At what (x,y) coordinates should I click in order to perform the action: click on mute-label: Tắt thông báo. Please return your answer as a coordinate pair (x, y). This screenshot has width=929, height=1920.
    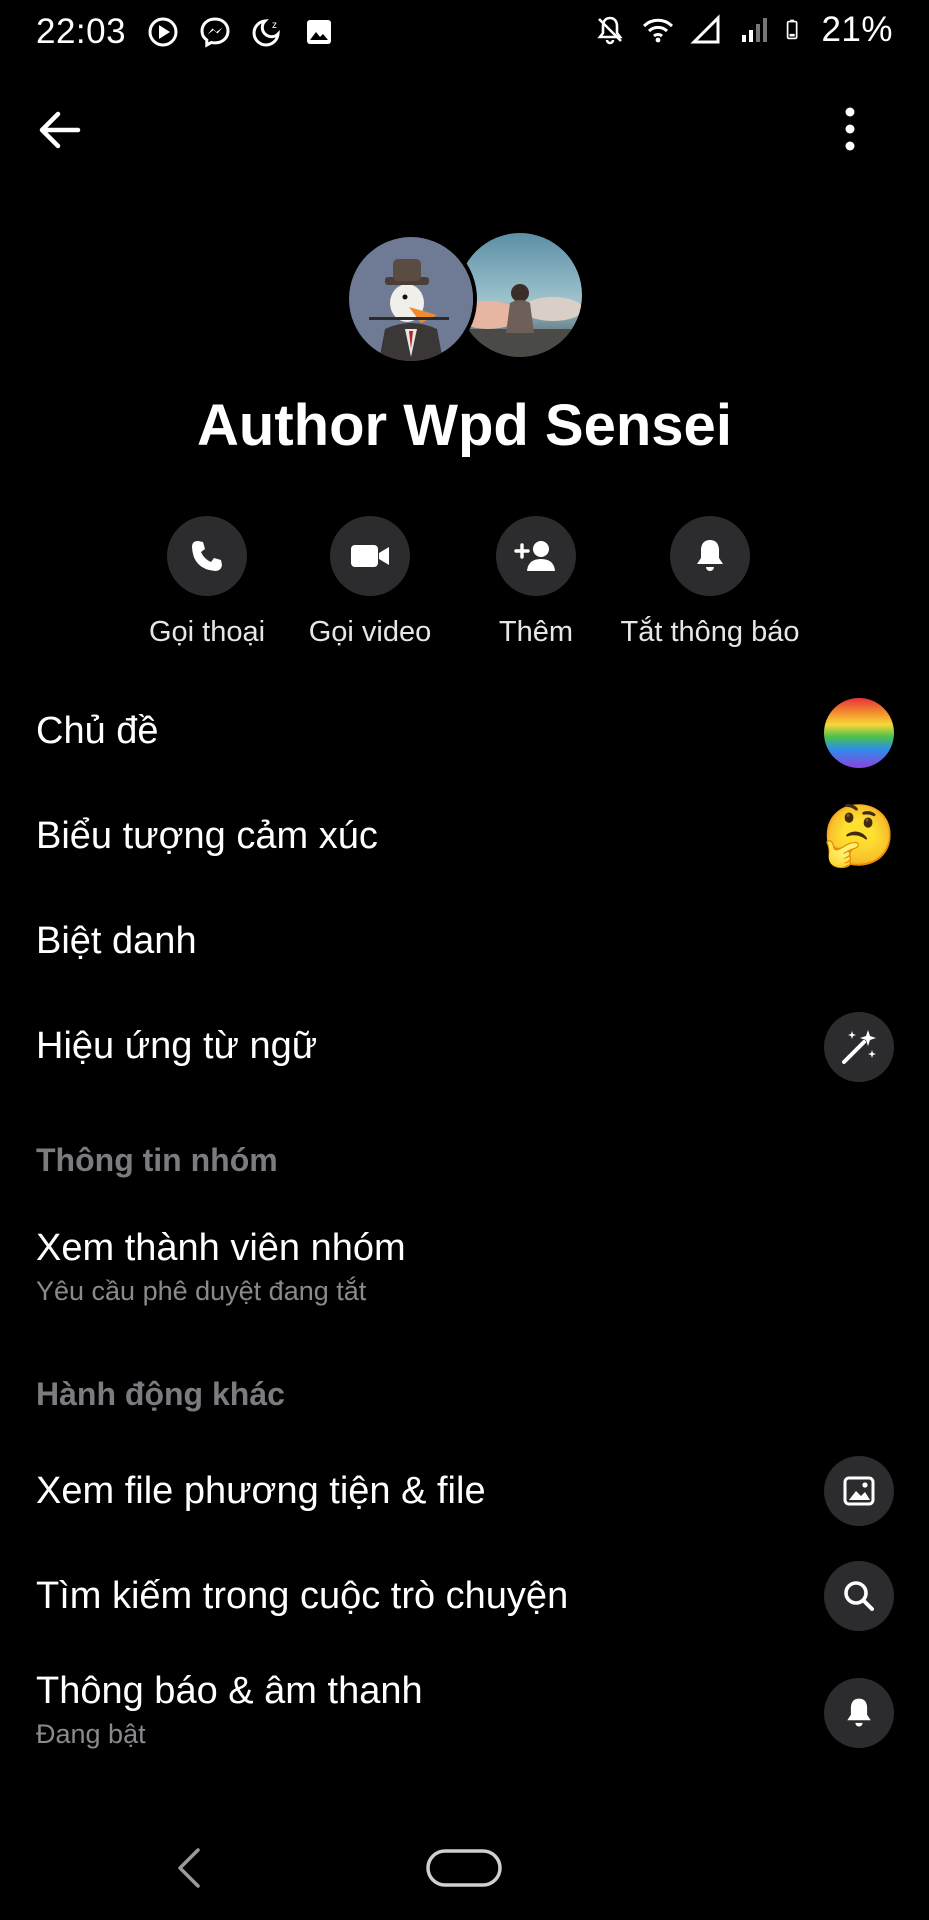
    Looking at the image, I should click on (710, 632).